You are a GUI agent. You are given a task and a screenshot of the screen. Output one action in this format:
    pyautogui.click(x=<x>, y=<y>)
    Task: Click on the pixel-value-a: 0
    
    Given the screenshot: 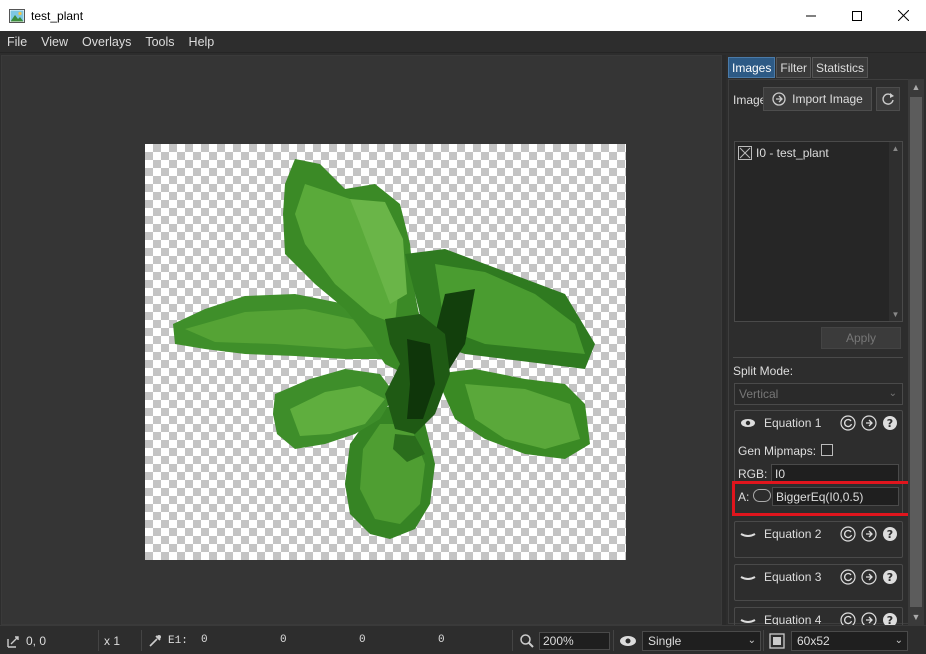 What is the action you would take?
    pyautogui.click(x=441, y=640)
    